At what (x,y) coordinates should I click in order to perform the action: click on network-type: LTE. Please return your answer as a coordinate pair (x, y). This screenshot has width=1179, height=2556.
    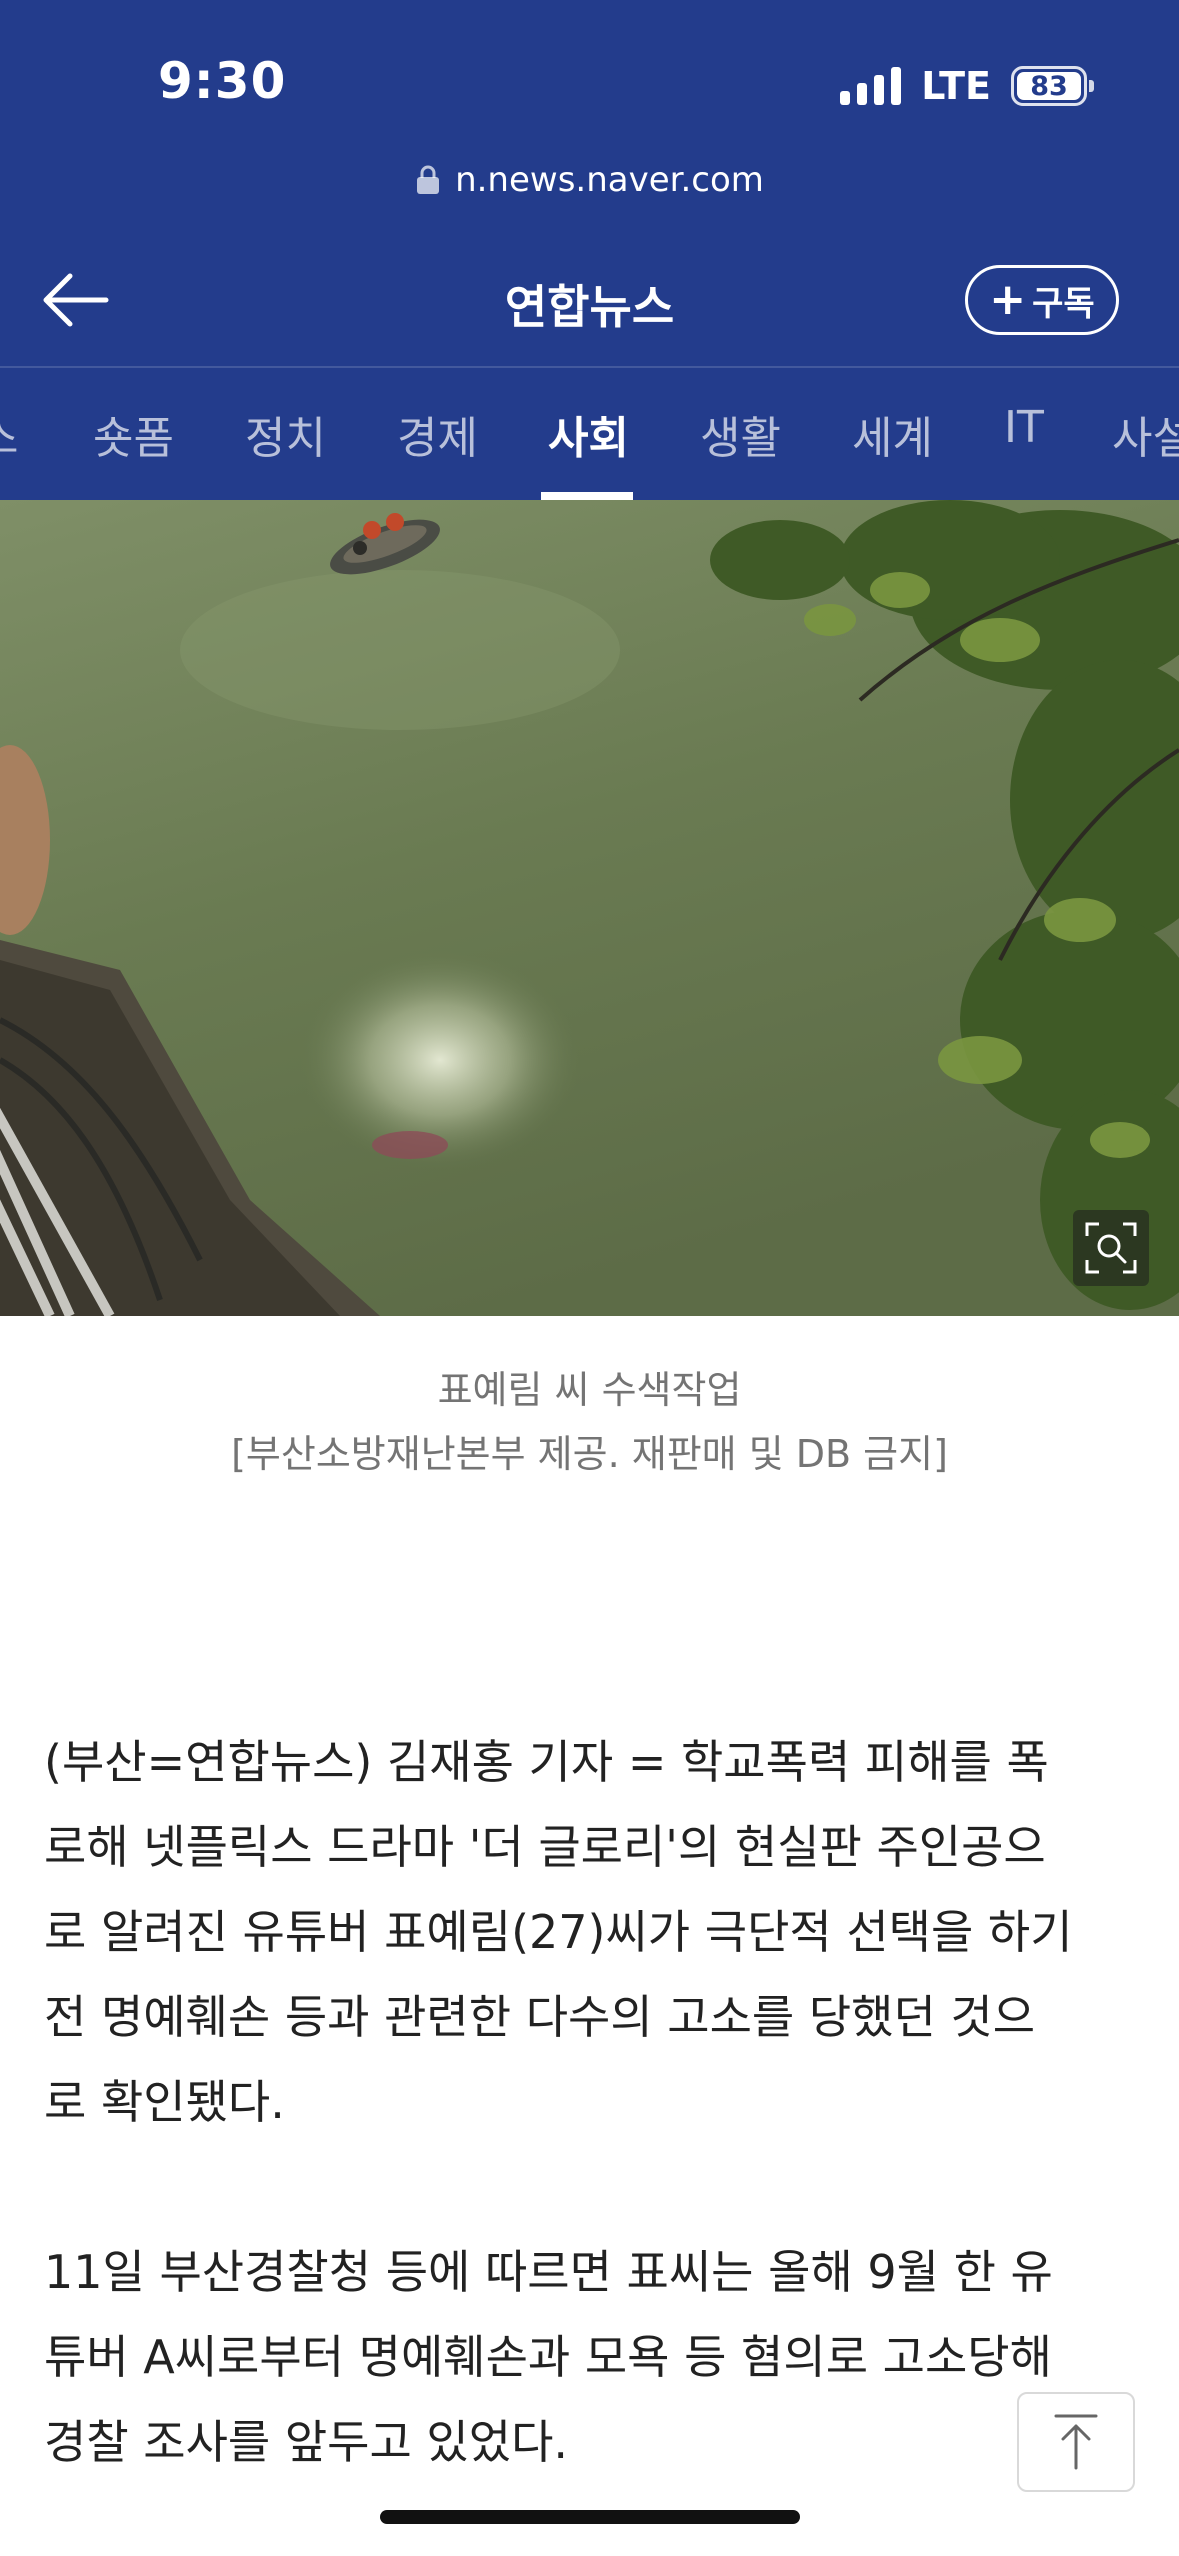
    Looking at the image, I should click on (956, 86).